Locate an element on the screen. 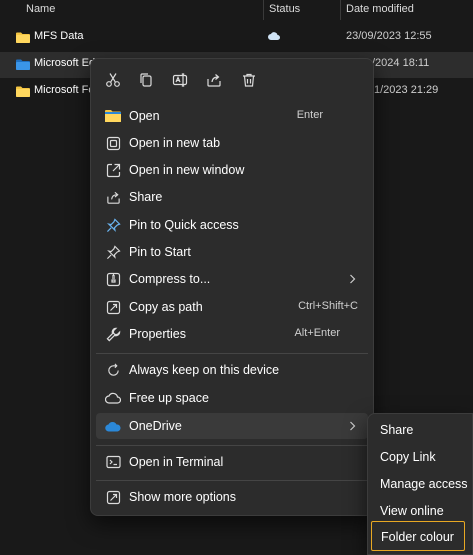 This screenshot has width=473, height=555. menu-item-label: Copy as path is located at coordinates (166, 307).